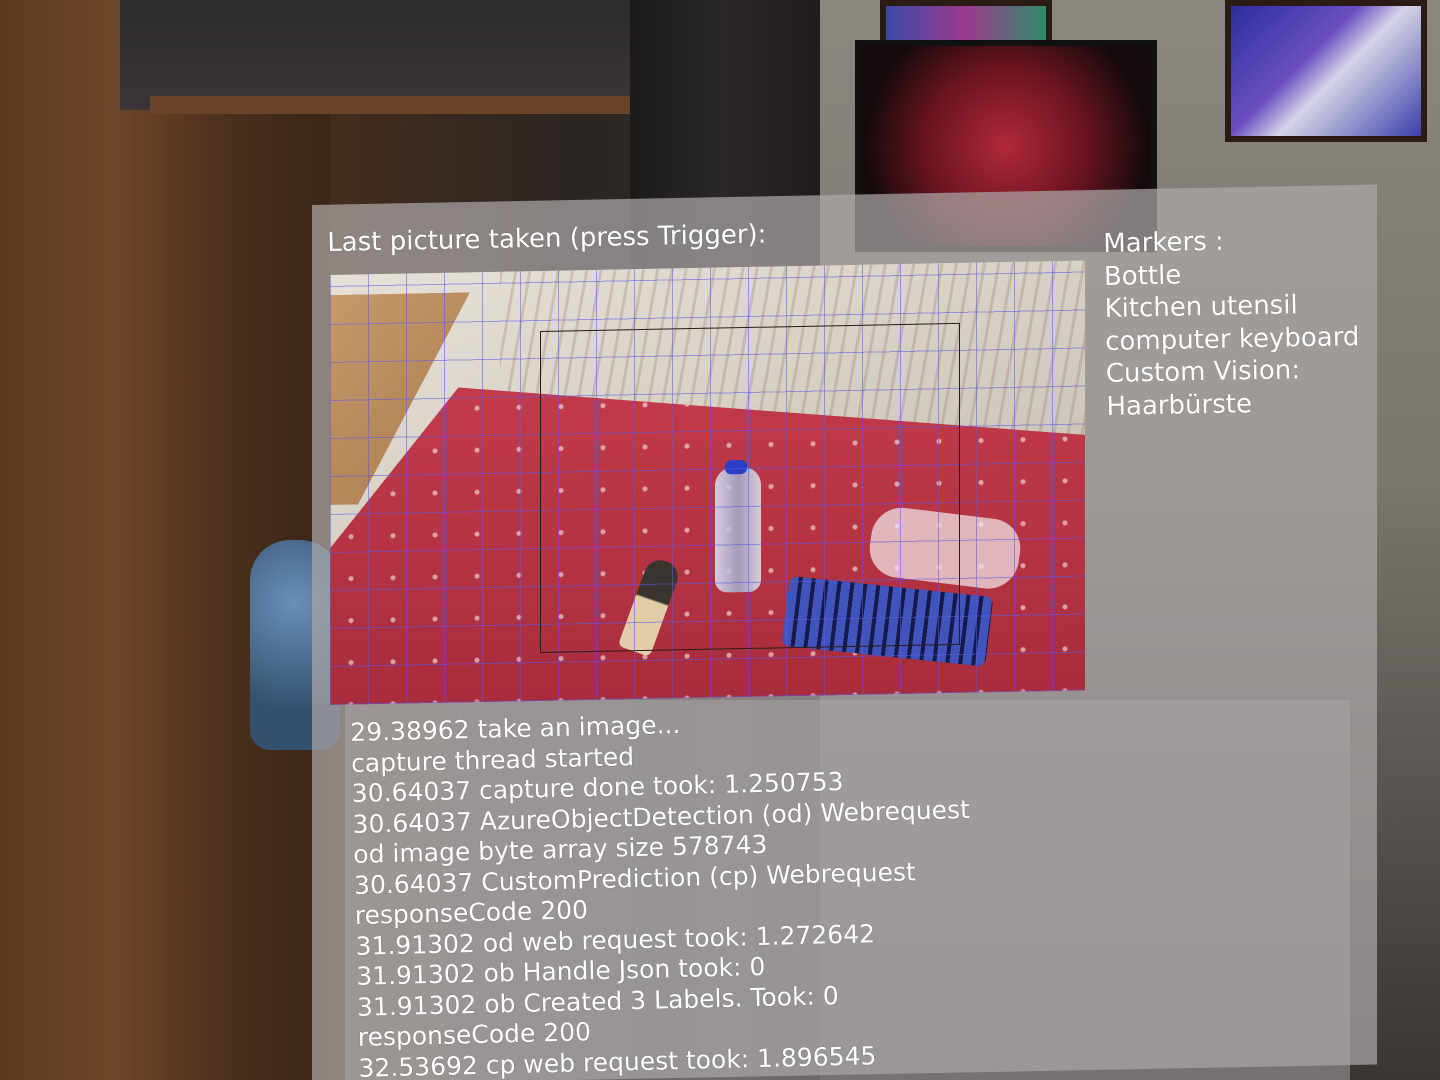 This screenshot has width=1440, height=1080. What do you see at coordinates (1142, 276) in the screenshot?
I see `marker-item: Bottle` at bounding box center [1142, 276].